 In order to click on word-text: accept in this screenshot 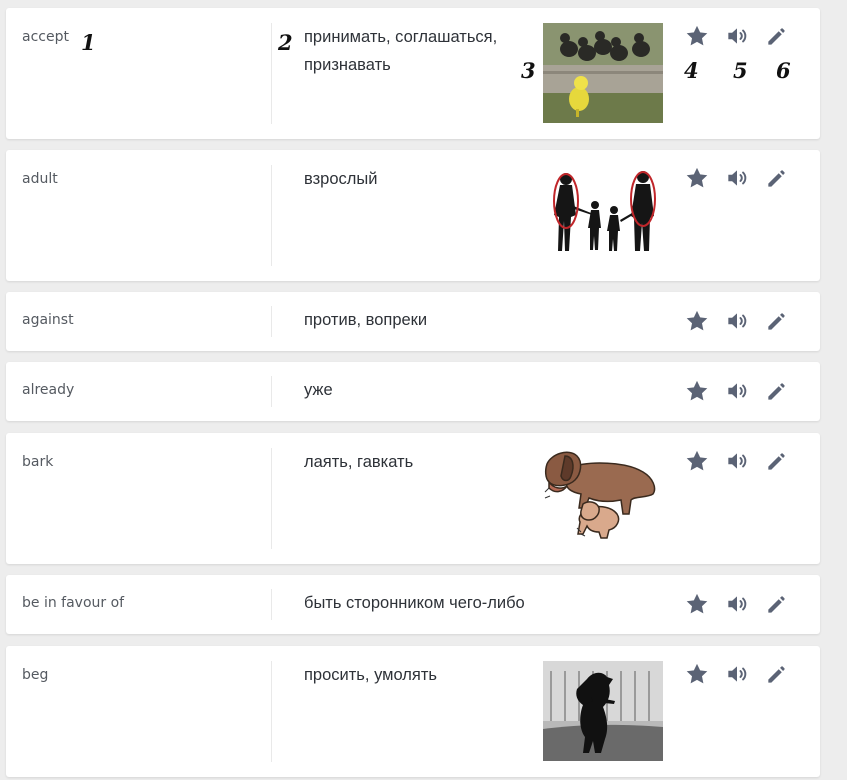, I will do `click(45, 37)`.